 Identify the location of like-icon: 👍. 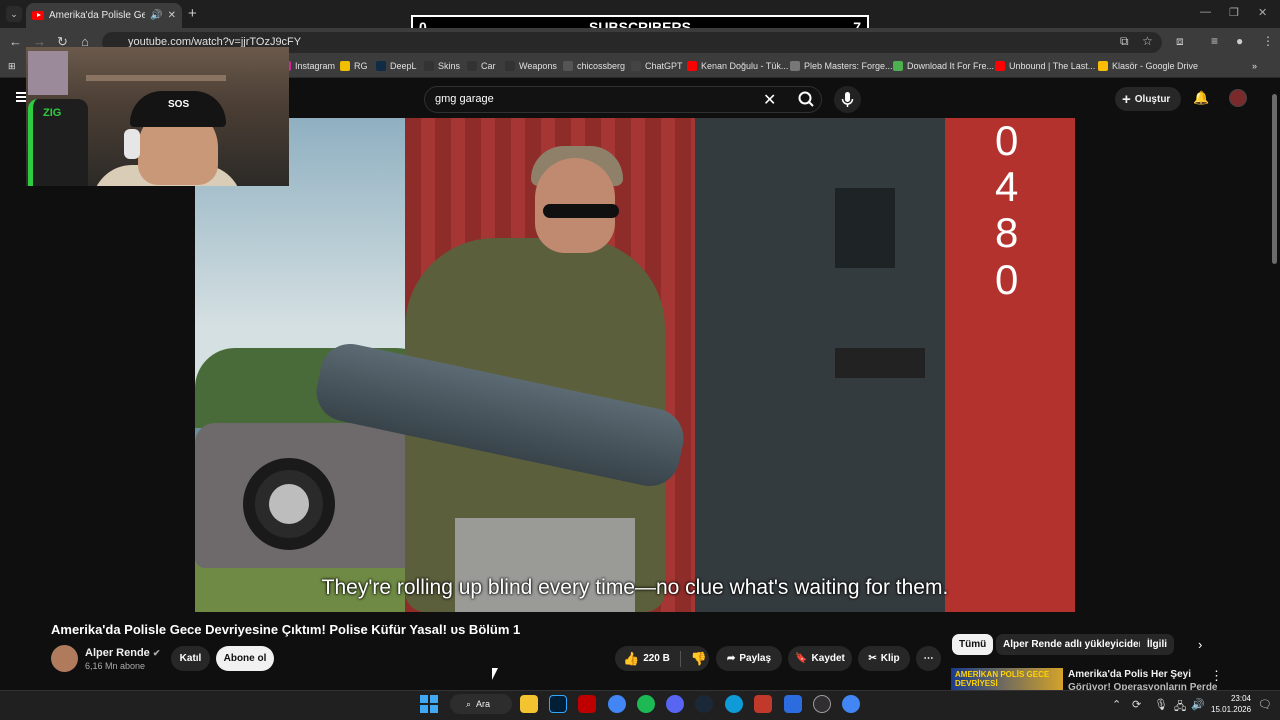
(631, 659).